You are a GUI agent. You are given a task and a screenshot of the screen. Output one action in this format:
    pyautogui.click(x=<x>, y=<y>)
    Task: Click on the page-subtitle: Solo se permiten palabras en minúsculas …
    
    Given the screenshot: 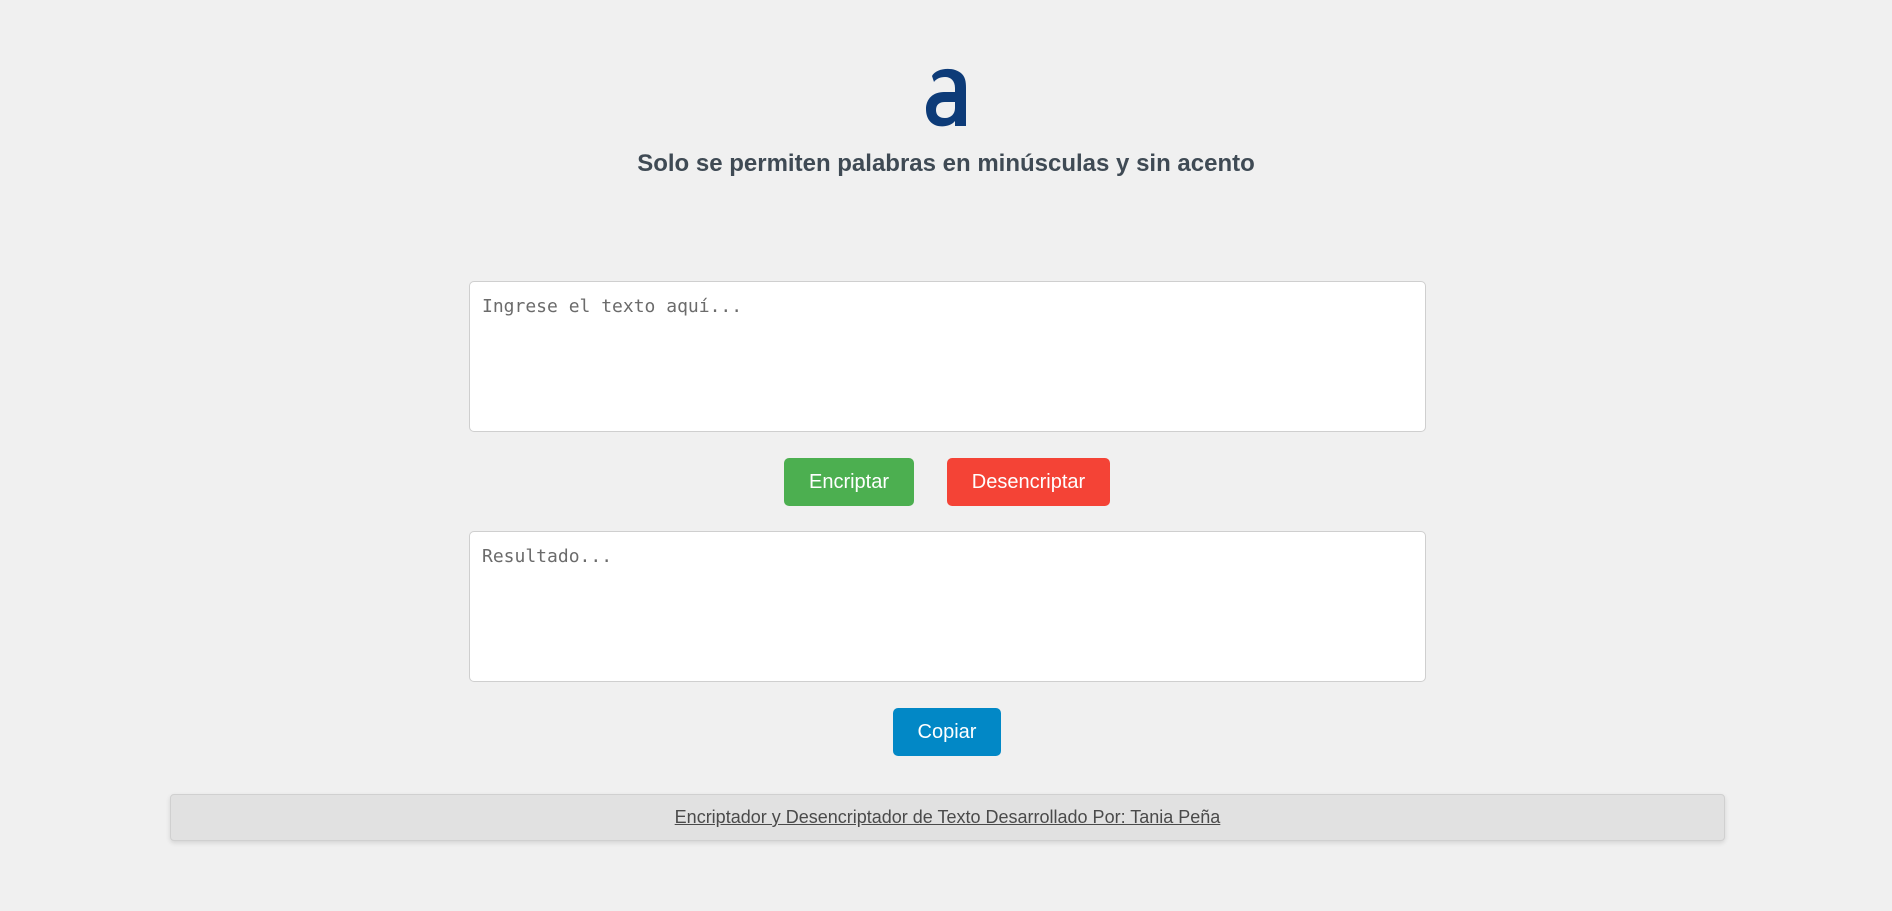 What is the action you would take?
    pyautogui.click(x=946, y=163)
    